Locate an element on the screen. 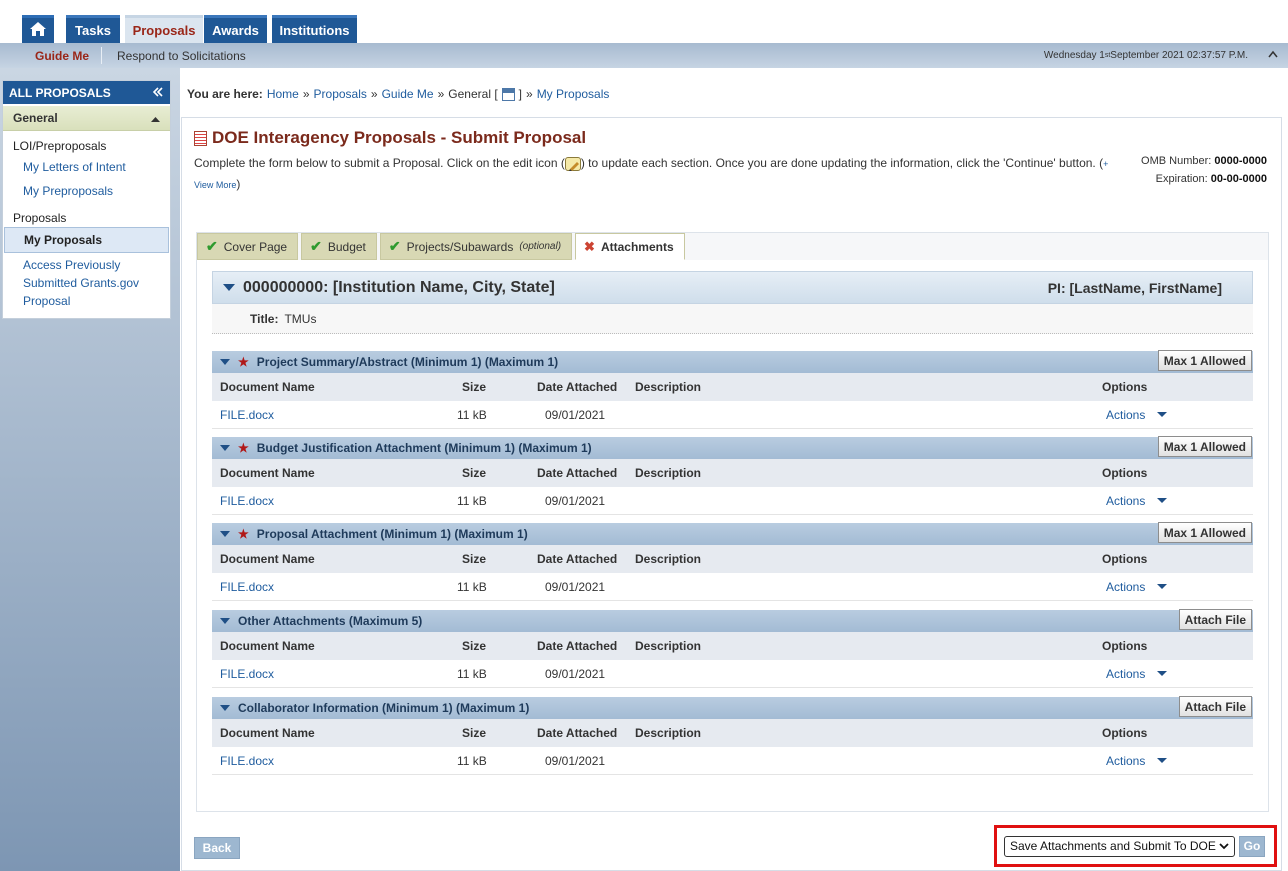  nav-tab-institutions: Institutions is located at coordinates (314, 29).